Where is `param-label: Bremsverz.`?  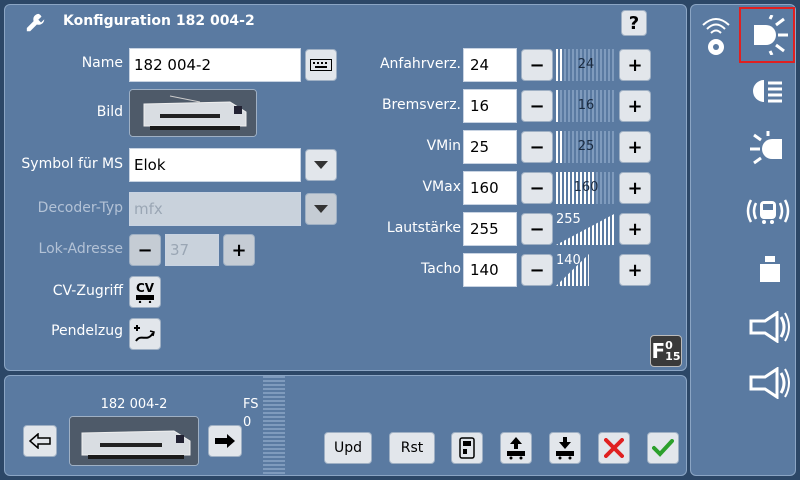 param-label: Bremsverz. is located at coordinates (421, 105).